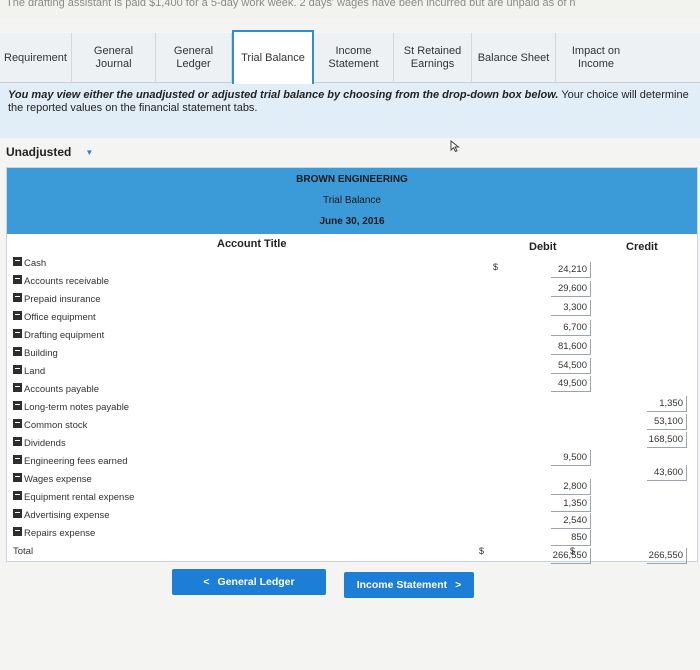  I want to click on account-title: Repairs expense, so click(60, 533).